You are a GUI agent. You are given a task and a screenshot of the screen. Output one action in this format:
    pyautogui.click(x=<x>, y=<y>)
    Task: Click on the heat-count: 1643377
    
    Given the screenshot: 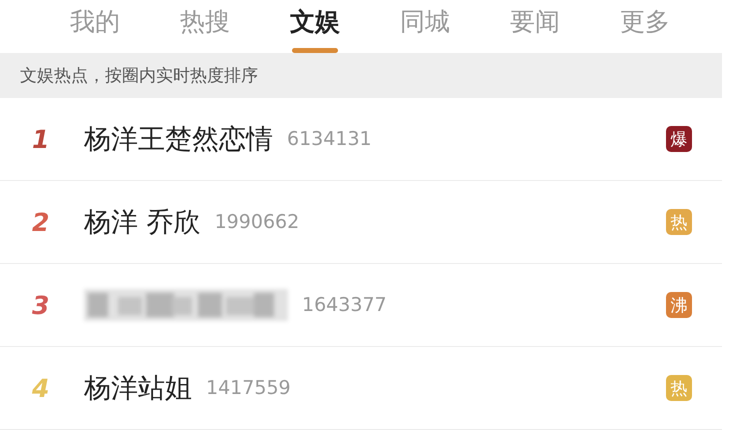 What is the action you would take?
    pyautogui.click(x=345, y=305)
    